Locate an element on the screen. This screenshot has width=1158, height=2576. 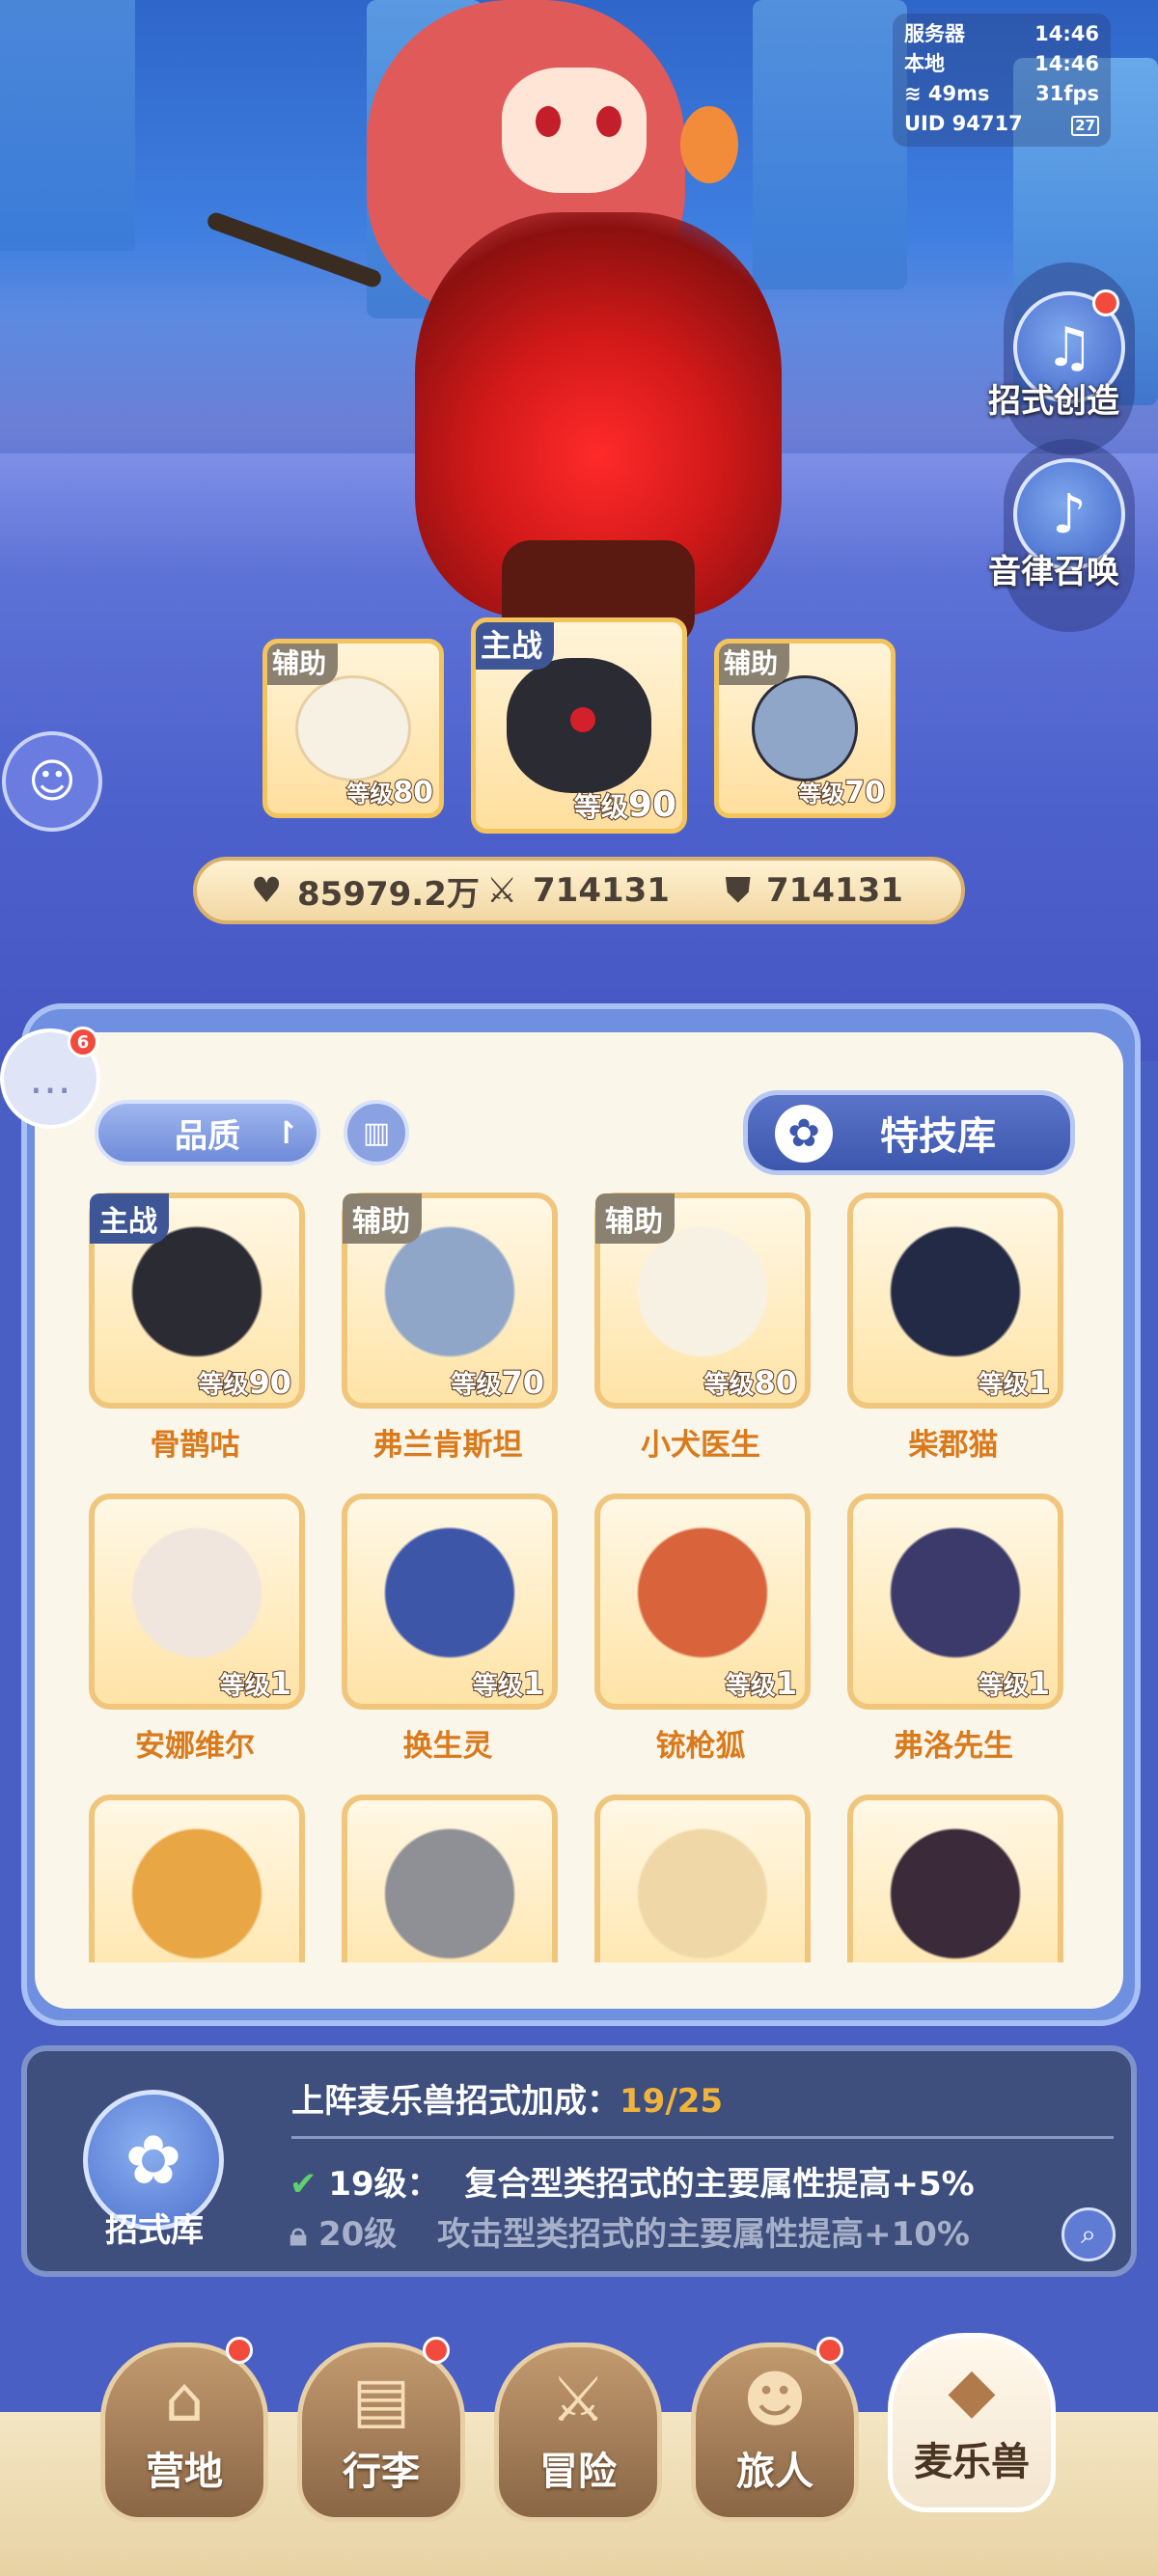
attack-value: 714131 is located at coordinates (601, 890).